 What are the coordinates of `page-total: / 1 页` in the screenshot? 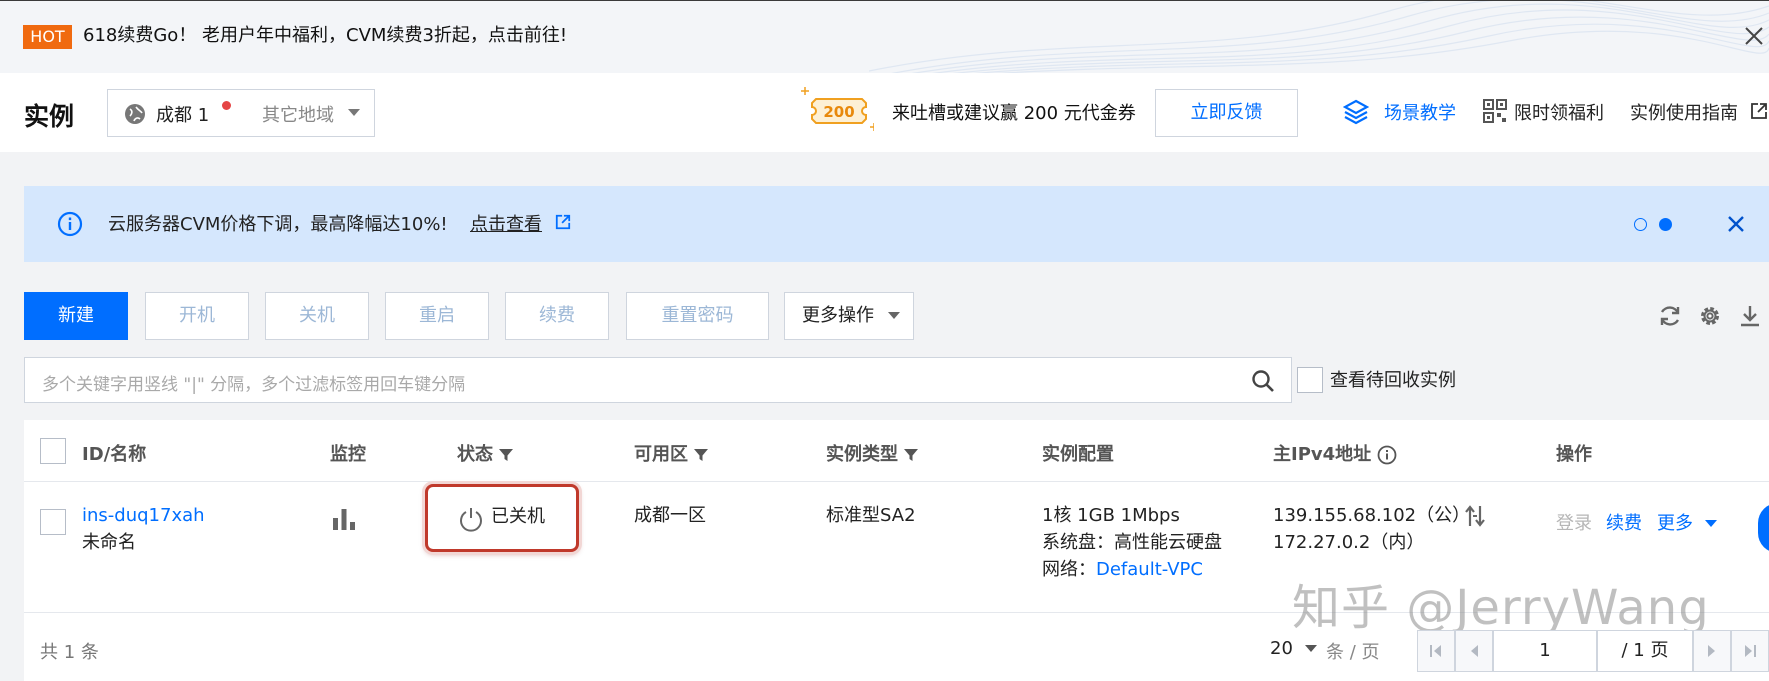 It's located at (1645, 651).